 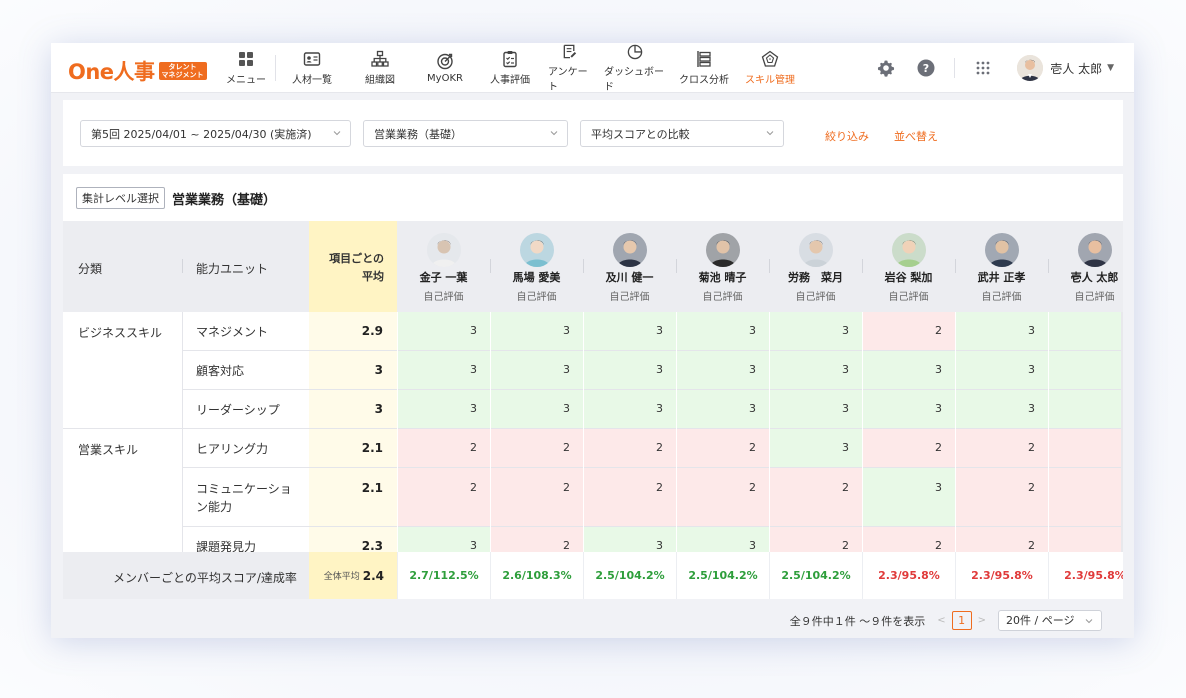 What do you see at coordinates (908, 266) in the screenshot?
I see `member-header: 岩谷 梨加 自己評価` at bounding box center [908, 266].